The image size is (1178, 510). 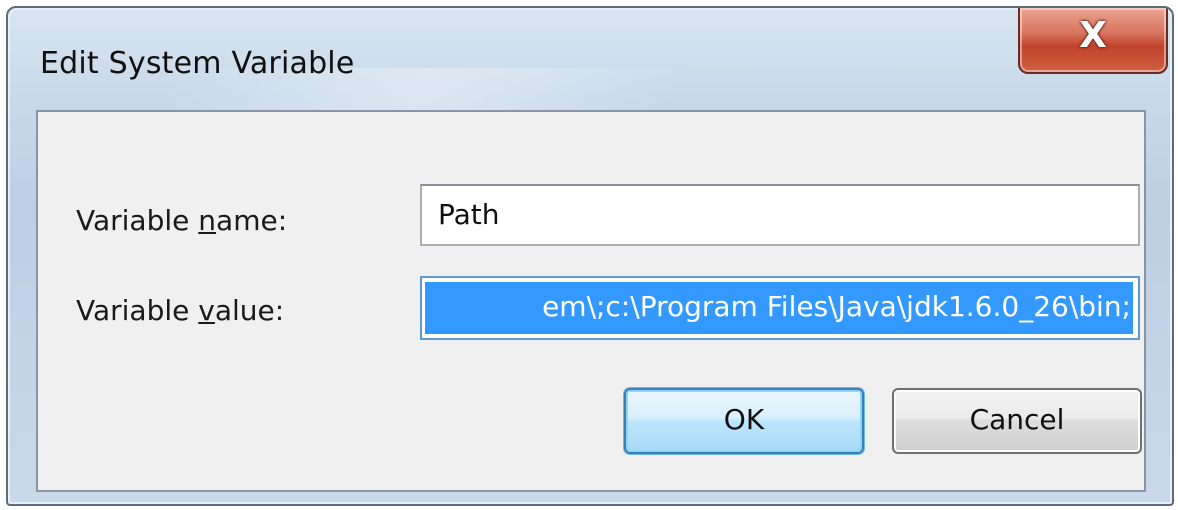 I want to click on ok-button: OK, so click(x=744, y=421).